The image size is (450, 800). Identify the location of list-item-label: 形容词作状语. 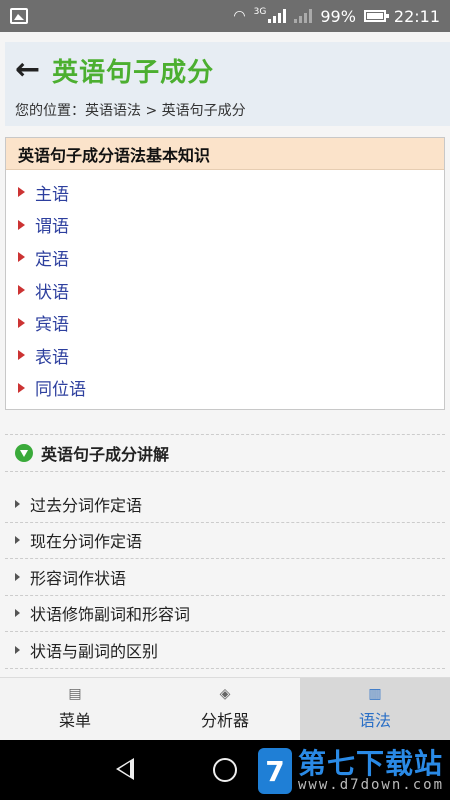
(78, 577).